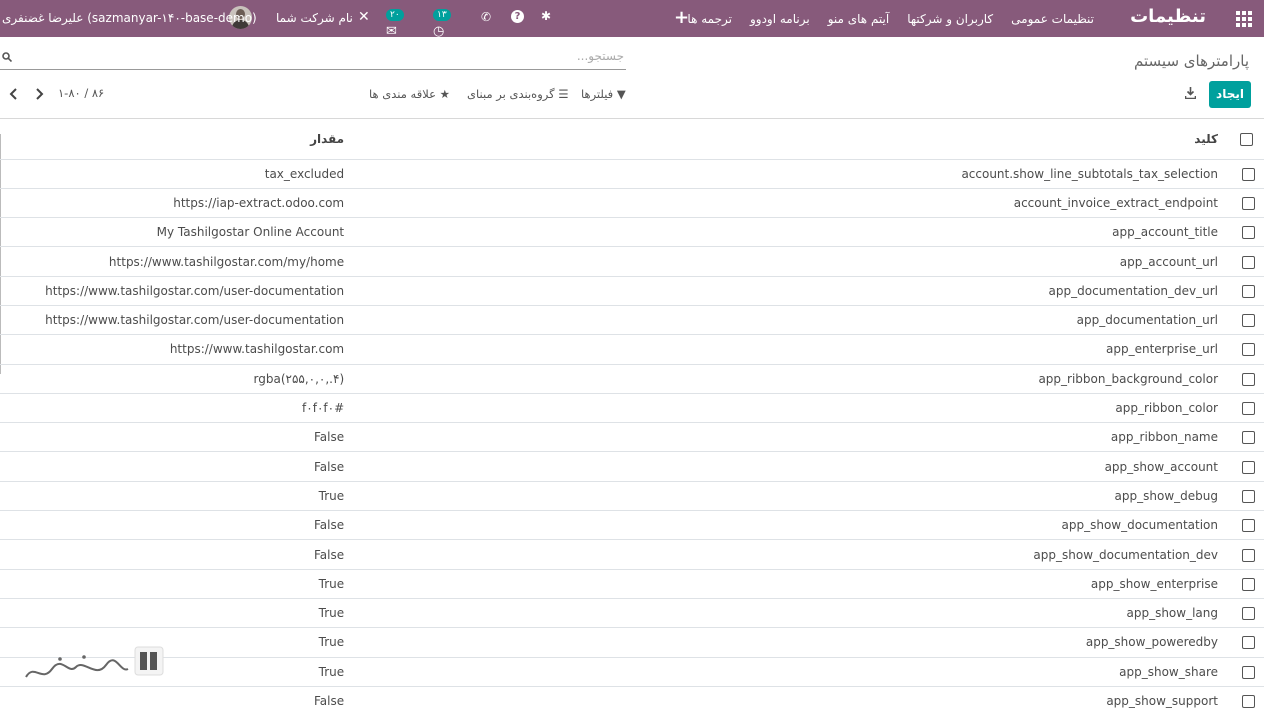  Describe the element at coordinates (1088, 320) in the screenshot. I see `row-key: app_documentation_url` at that location.